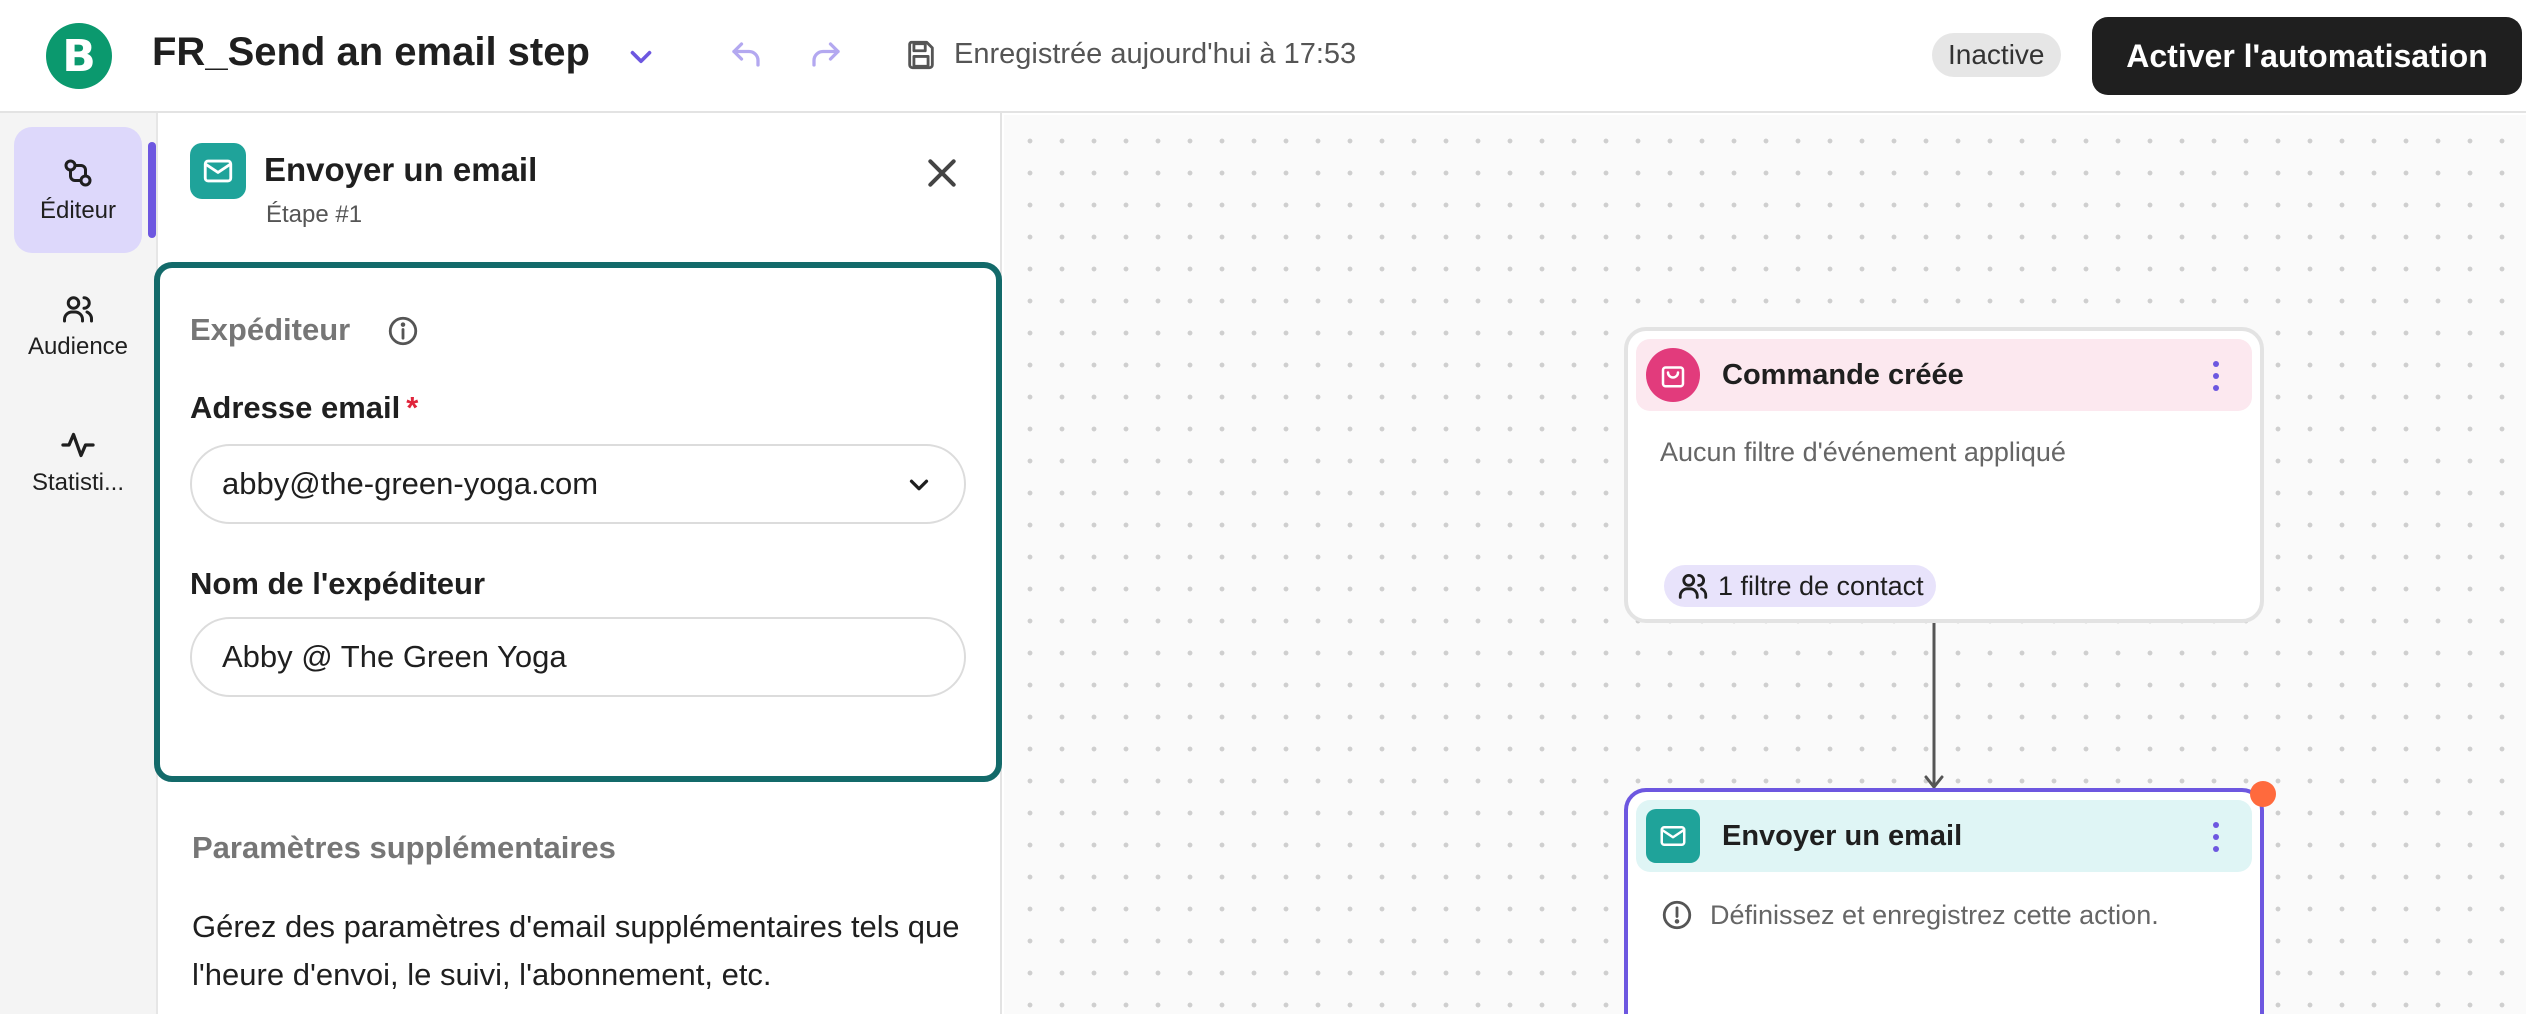 This screenshot has width=2526, height=1014. Describe the element at coordinates (1821, 585) in the screenshot. I see `contact-filter-label: 1 filtre de contact` at that location.